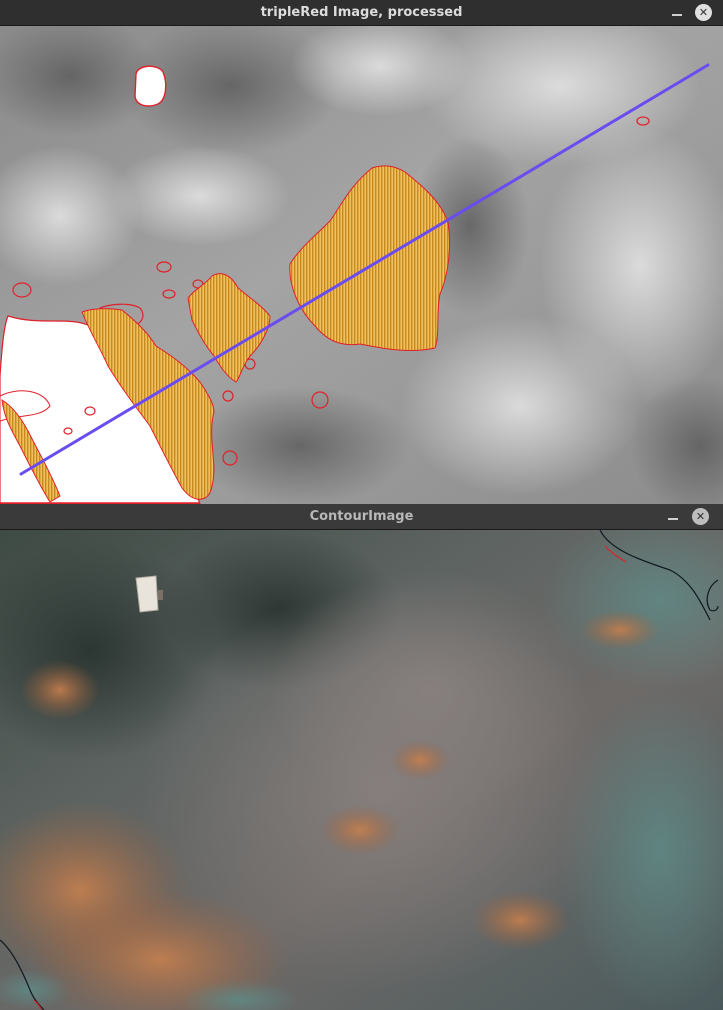 Image resolution: width=723 pixels, height=1010 pixels. What do you see at coordinates (147, 594) in the screenshot?
I see `white-structure` at bounding box center [147, 594].